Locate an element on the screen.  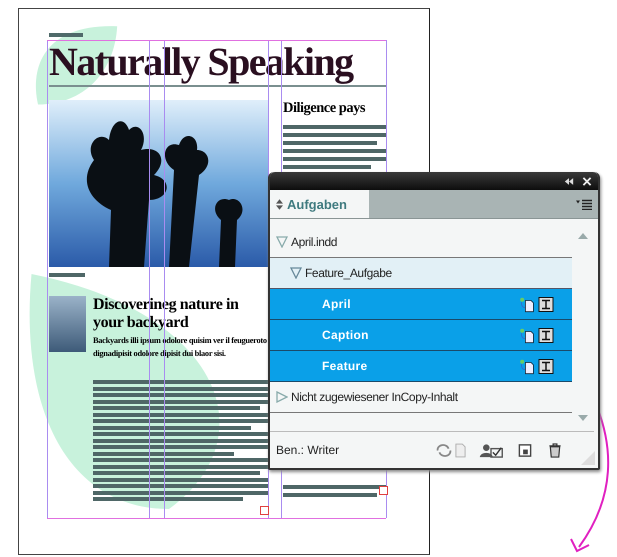
scroll-up-icon is located at coordinates (583, 236).